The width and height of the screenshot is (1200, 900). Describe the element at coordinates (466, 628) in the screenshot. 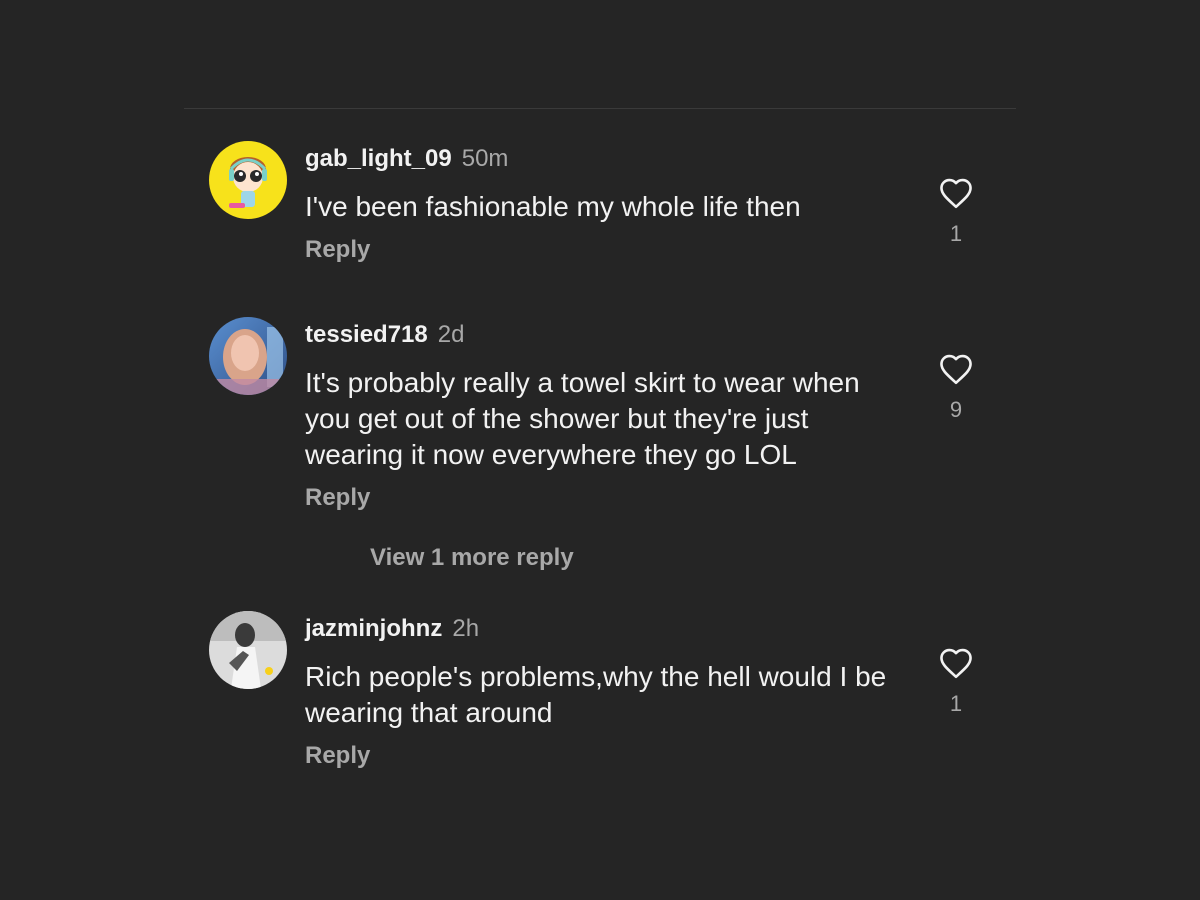

I see `comment-timestamp: 2h` at that location.